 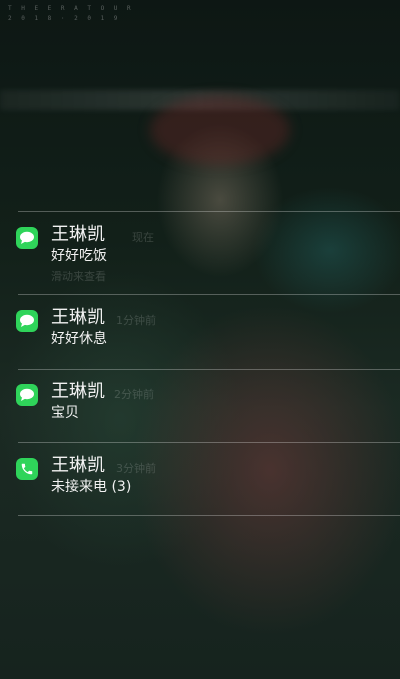 I want to click on notification-time: 3分钟前, so click(x=136, y=468).